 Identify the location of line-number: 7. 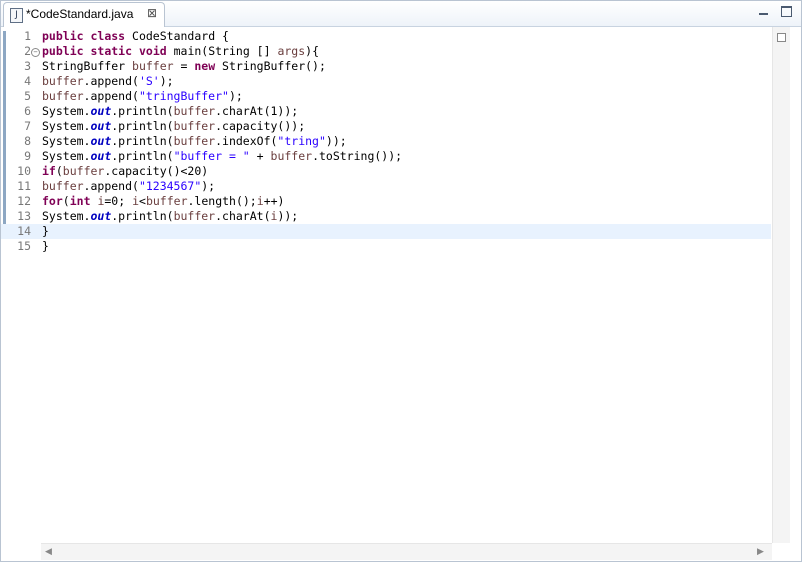
(27, 126).